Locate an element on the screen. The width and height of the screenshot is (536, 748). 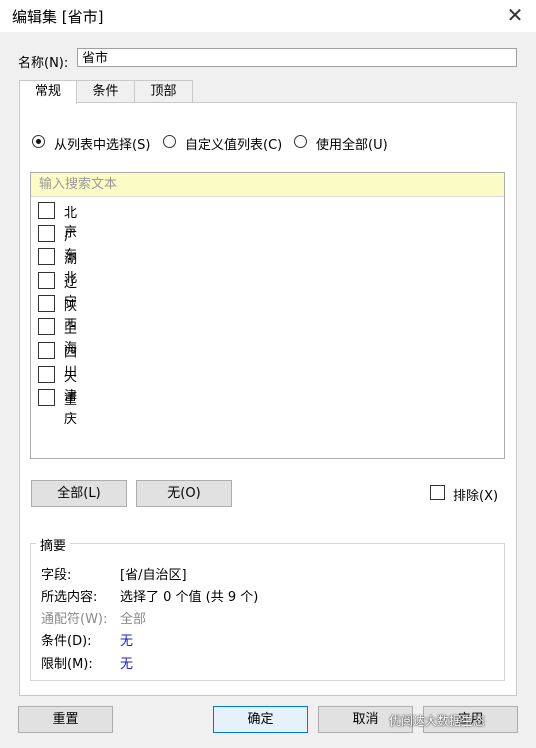
select-all-button: 全部(L) is located at coordinates (79, 493).